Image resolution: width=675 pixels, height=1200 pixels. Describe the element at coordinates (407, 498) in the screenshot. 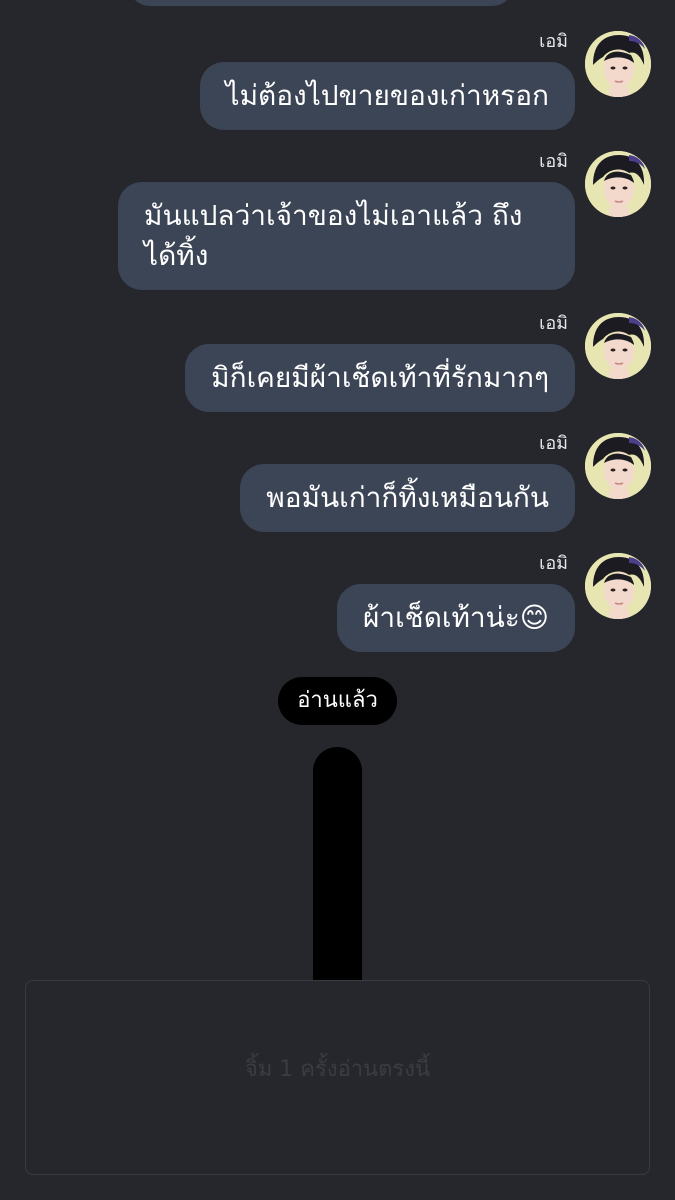

I see `message-bubble: พอมันเก่าก็ทิ้งเหมือนกัน` at that location.